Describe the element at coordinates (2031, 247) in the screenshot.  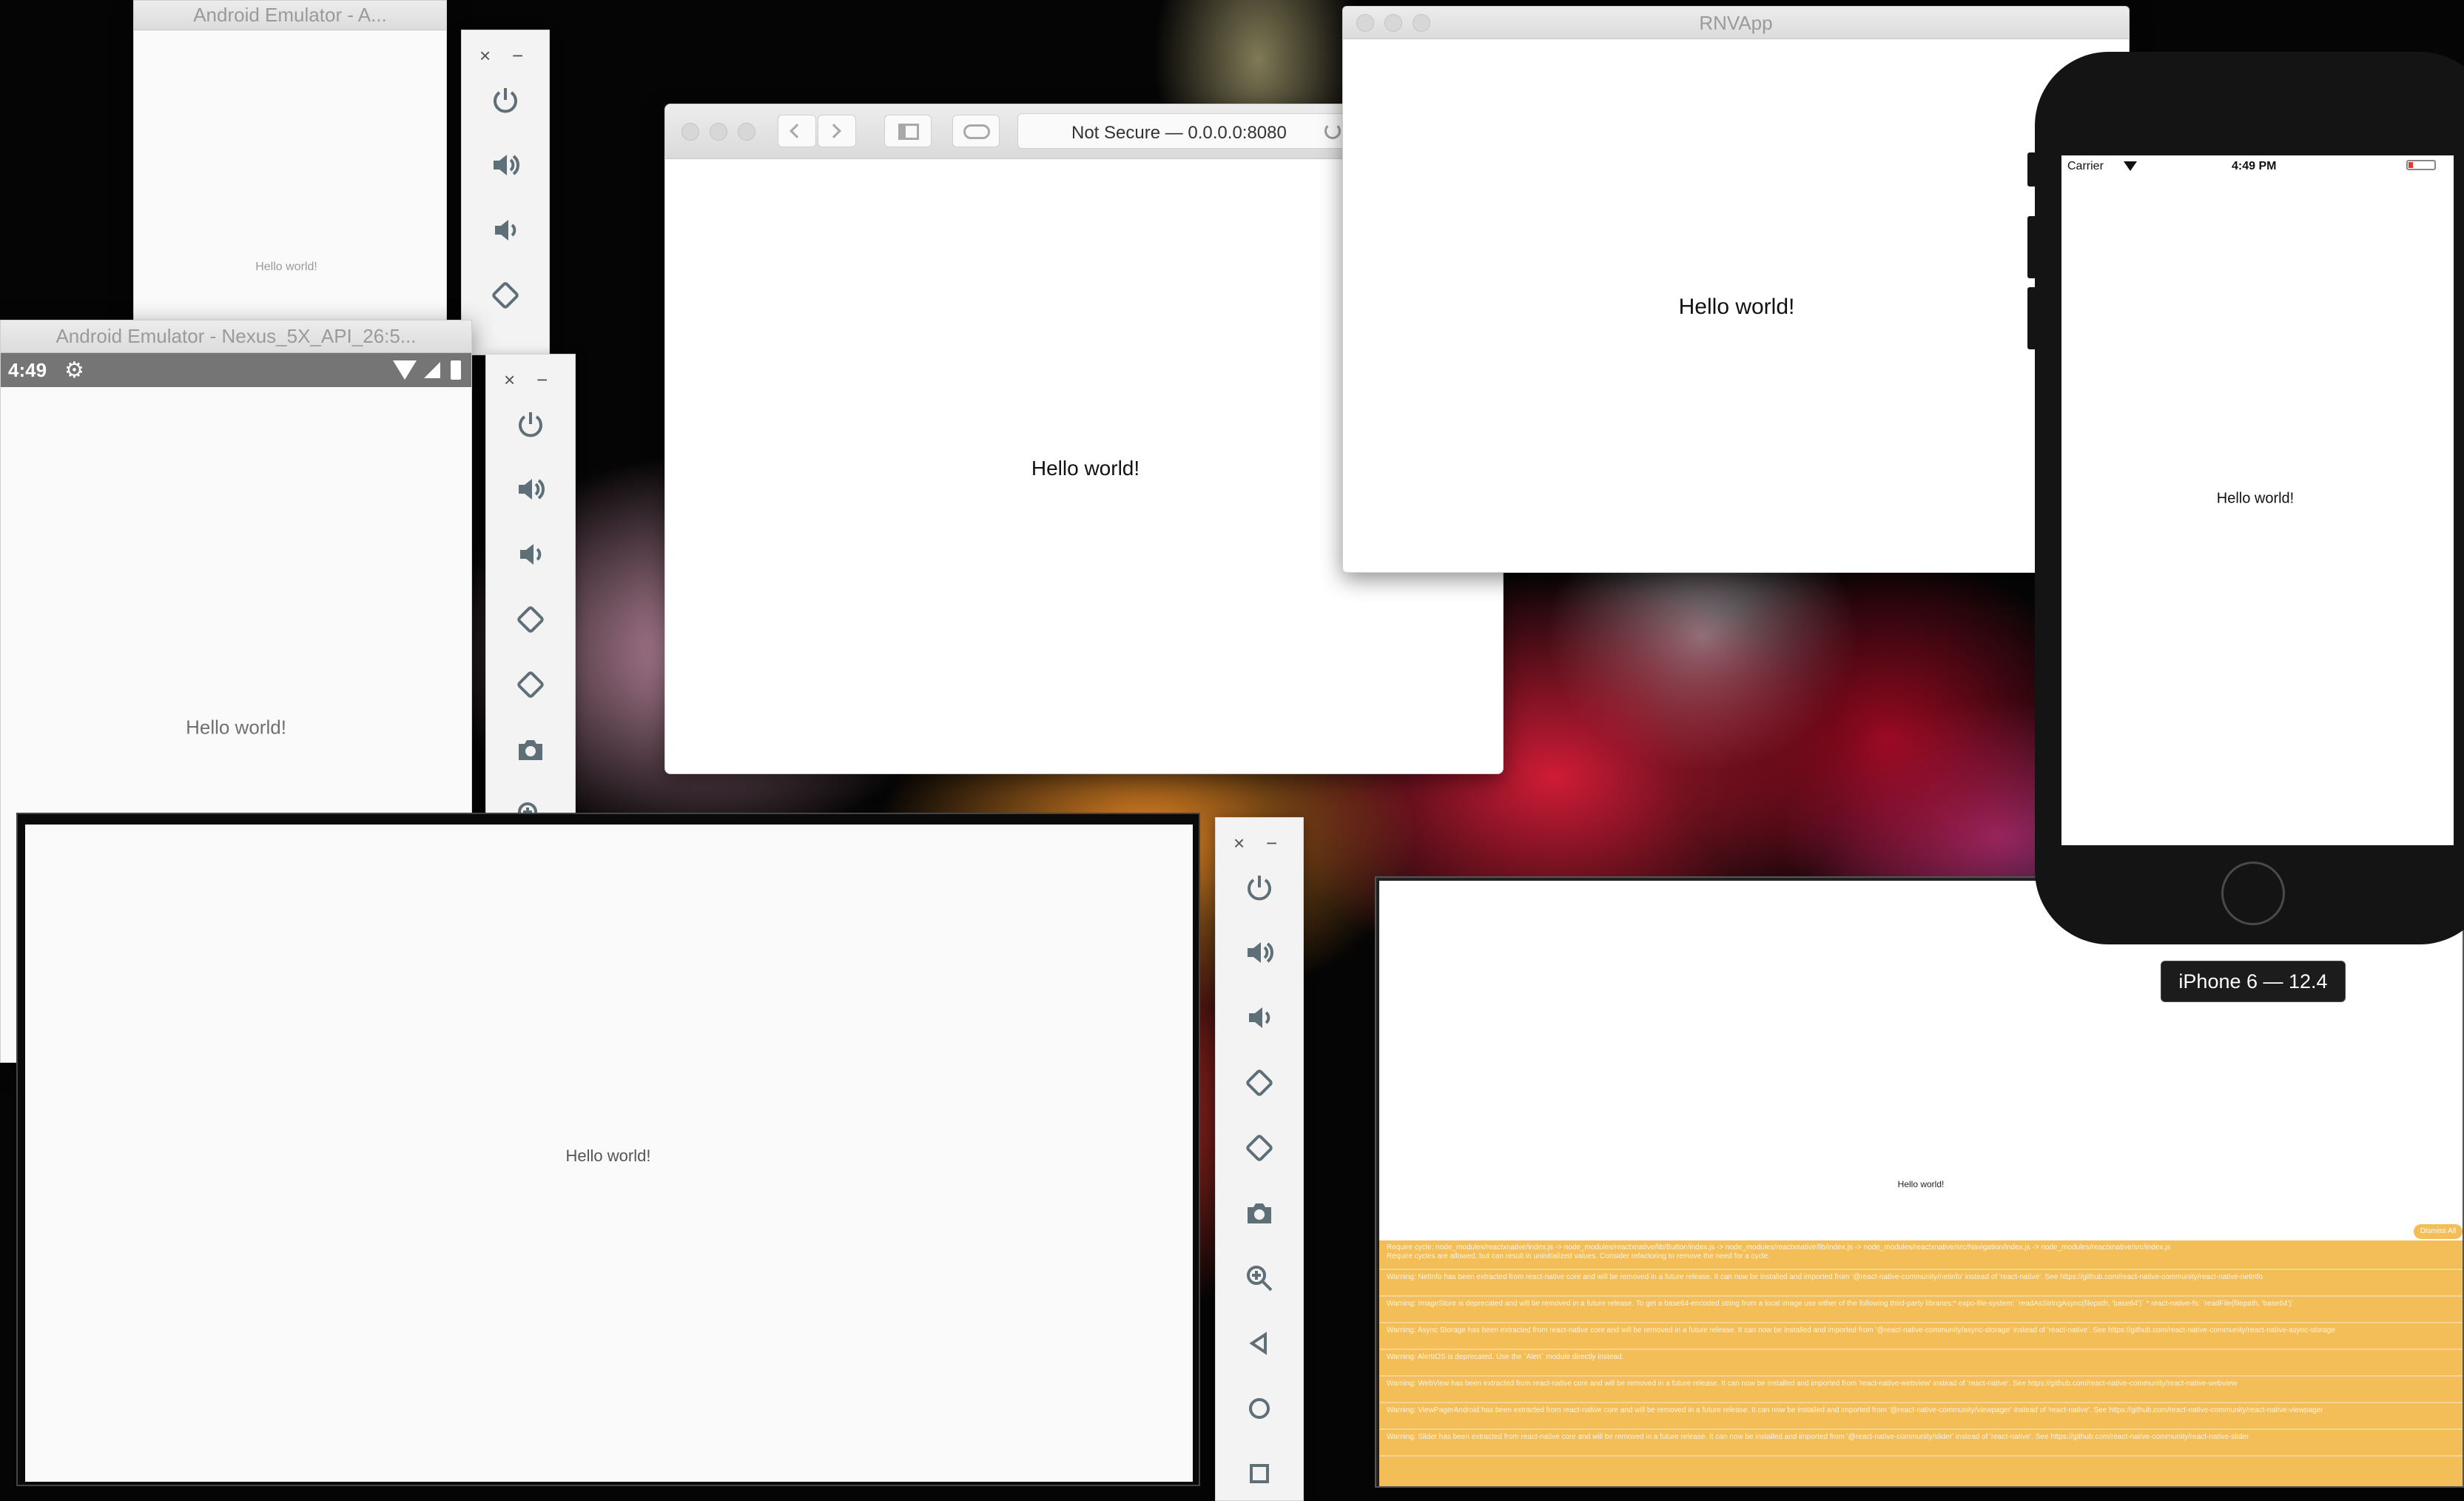
I see `volume-up-side-button` at that location.